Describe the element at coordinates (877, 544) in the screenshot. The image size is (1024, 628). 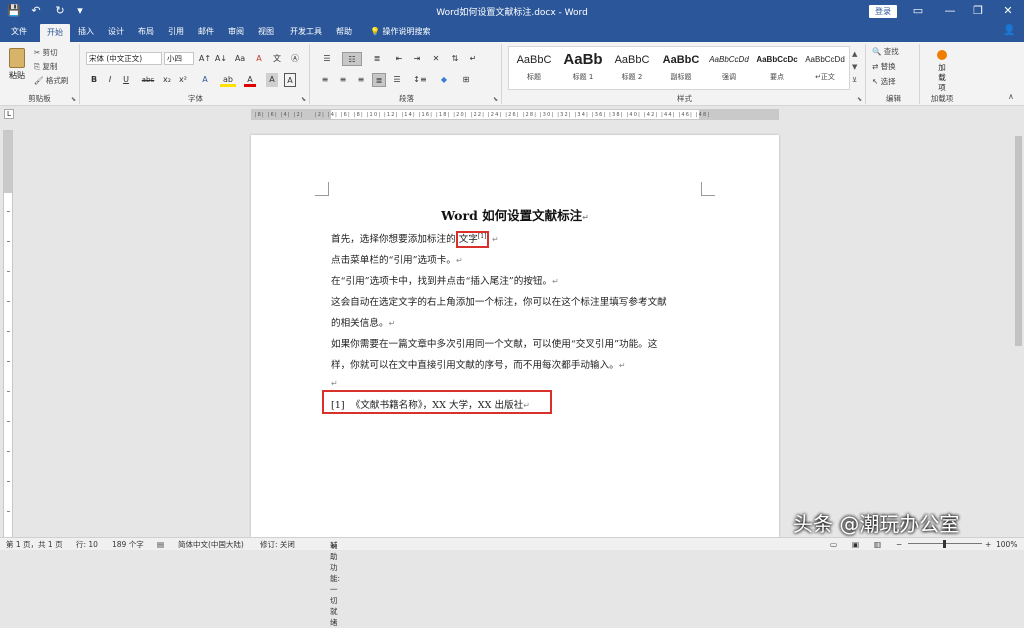
I see `web-layout-icon: ▥` at that location.